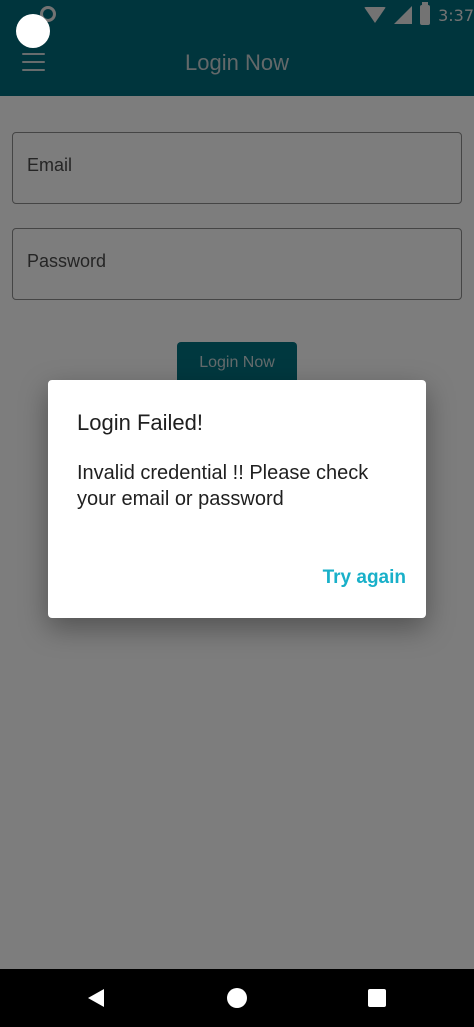  I want to click on try-again-button: Try again, so click(364, 578).